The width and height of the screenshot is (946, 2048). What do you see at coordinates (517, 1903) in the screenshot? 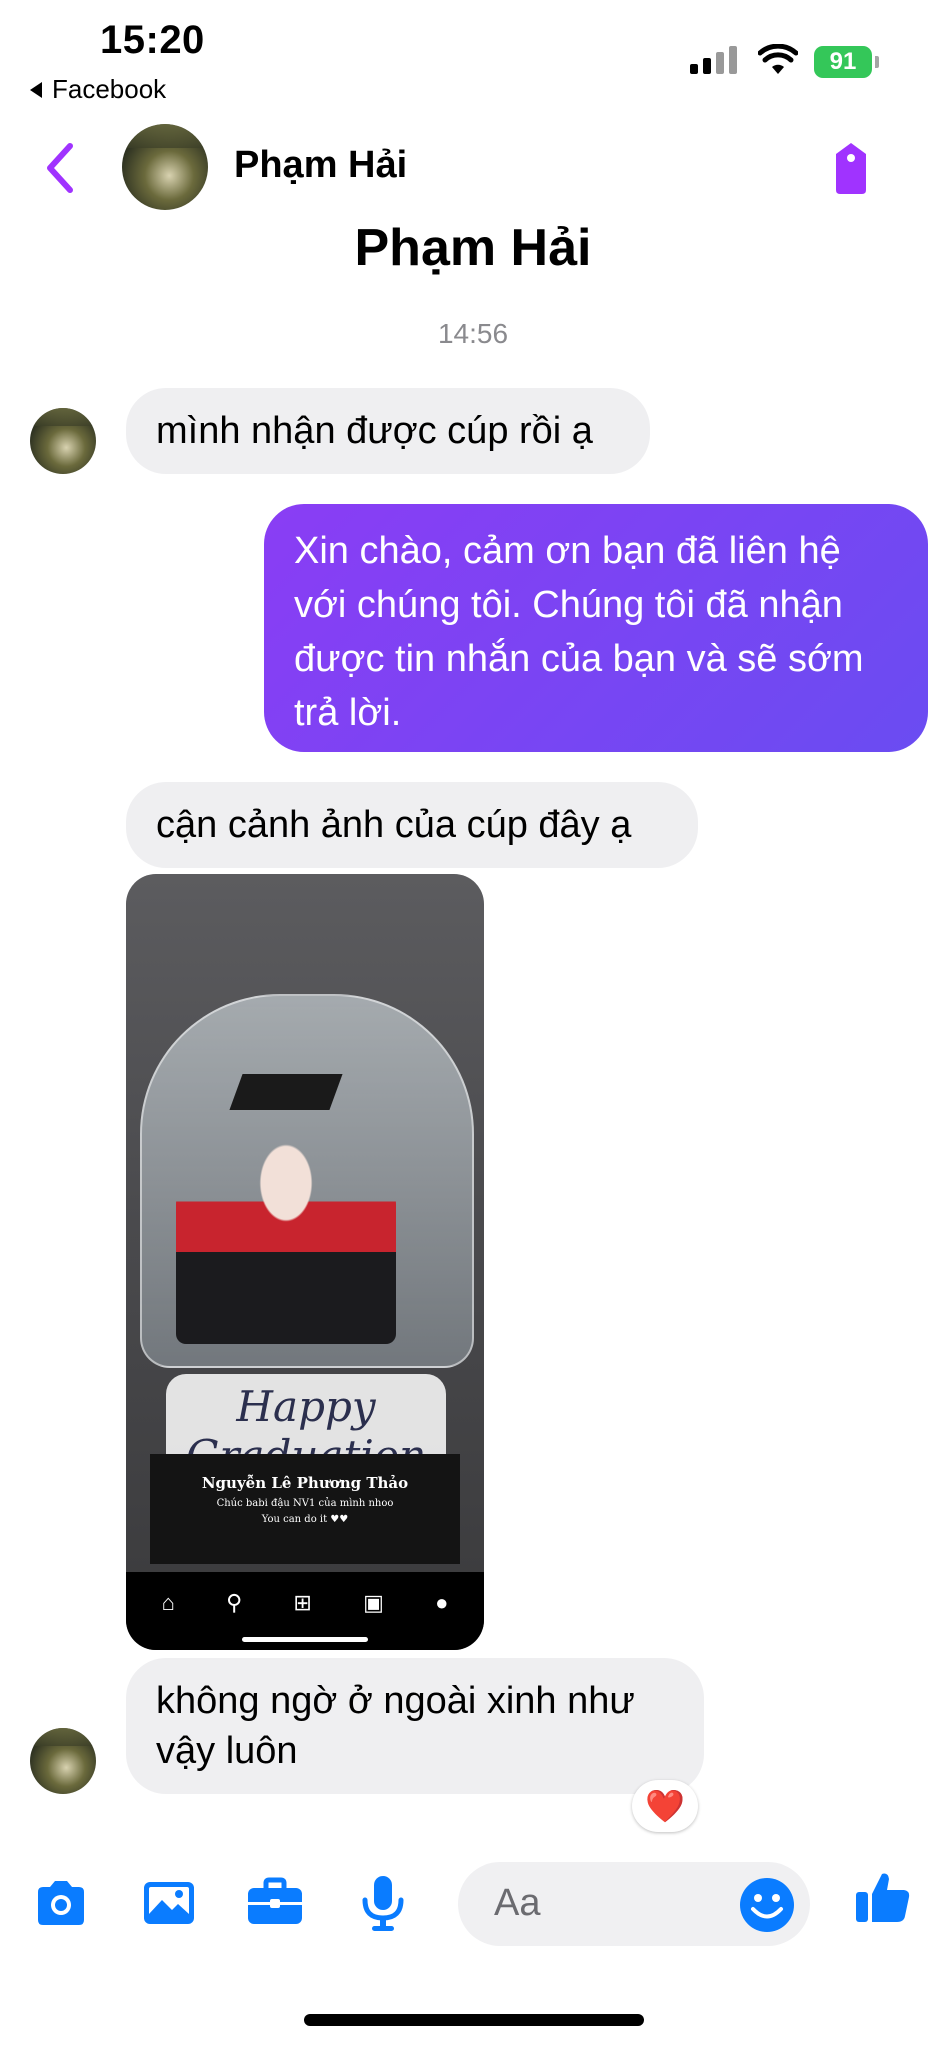
I see `message-input-placeholder: Aa` at bounding box center [517, 1903].